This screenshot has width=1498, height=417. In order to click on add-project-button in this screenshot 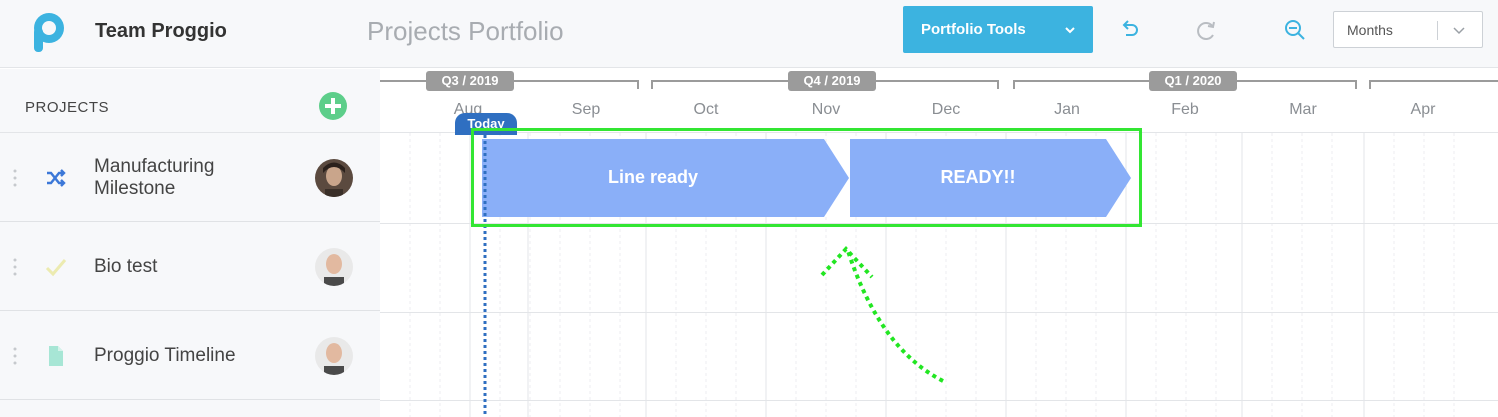, I will do `click(333, 106)`.